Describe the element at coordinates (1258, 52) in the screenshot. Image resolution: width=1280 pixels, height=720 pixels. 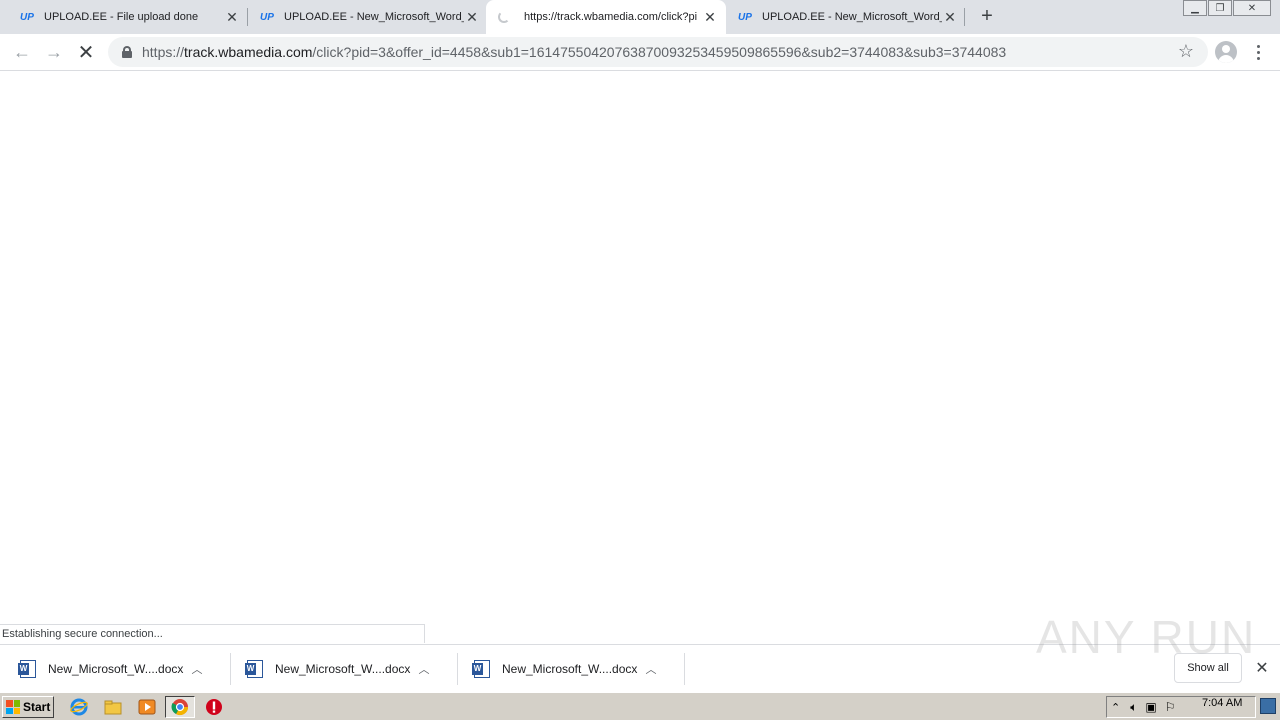
I see `browser-menu-button` at that location.